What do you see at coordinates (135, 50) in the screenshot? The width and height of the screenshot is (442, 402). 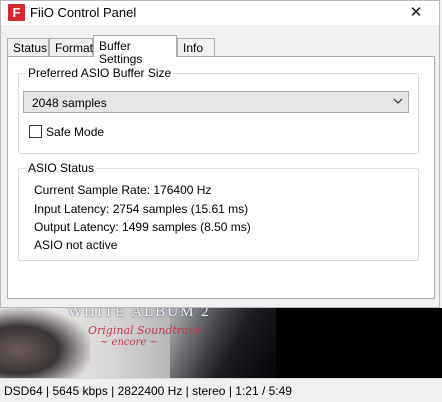 I see `tab-buffer-settings: Buffer Settings` at bounding box center [135, 50].